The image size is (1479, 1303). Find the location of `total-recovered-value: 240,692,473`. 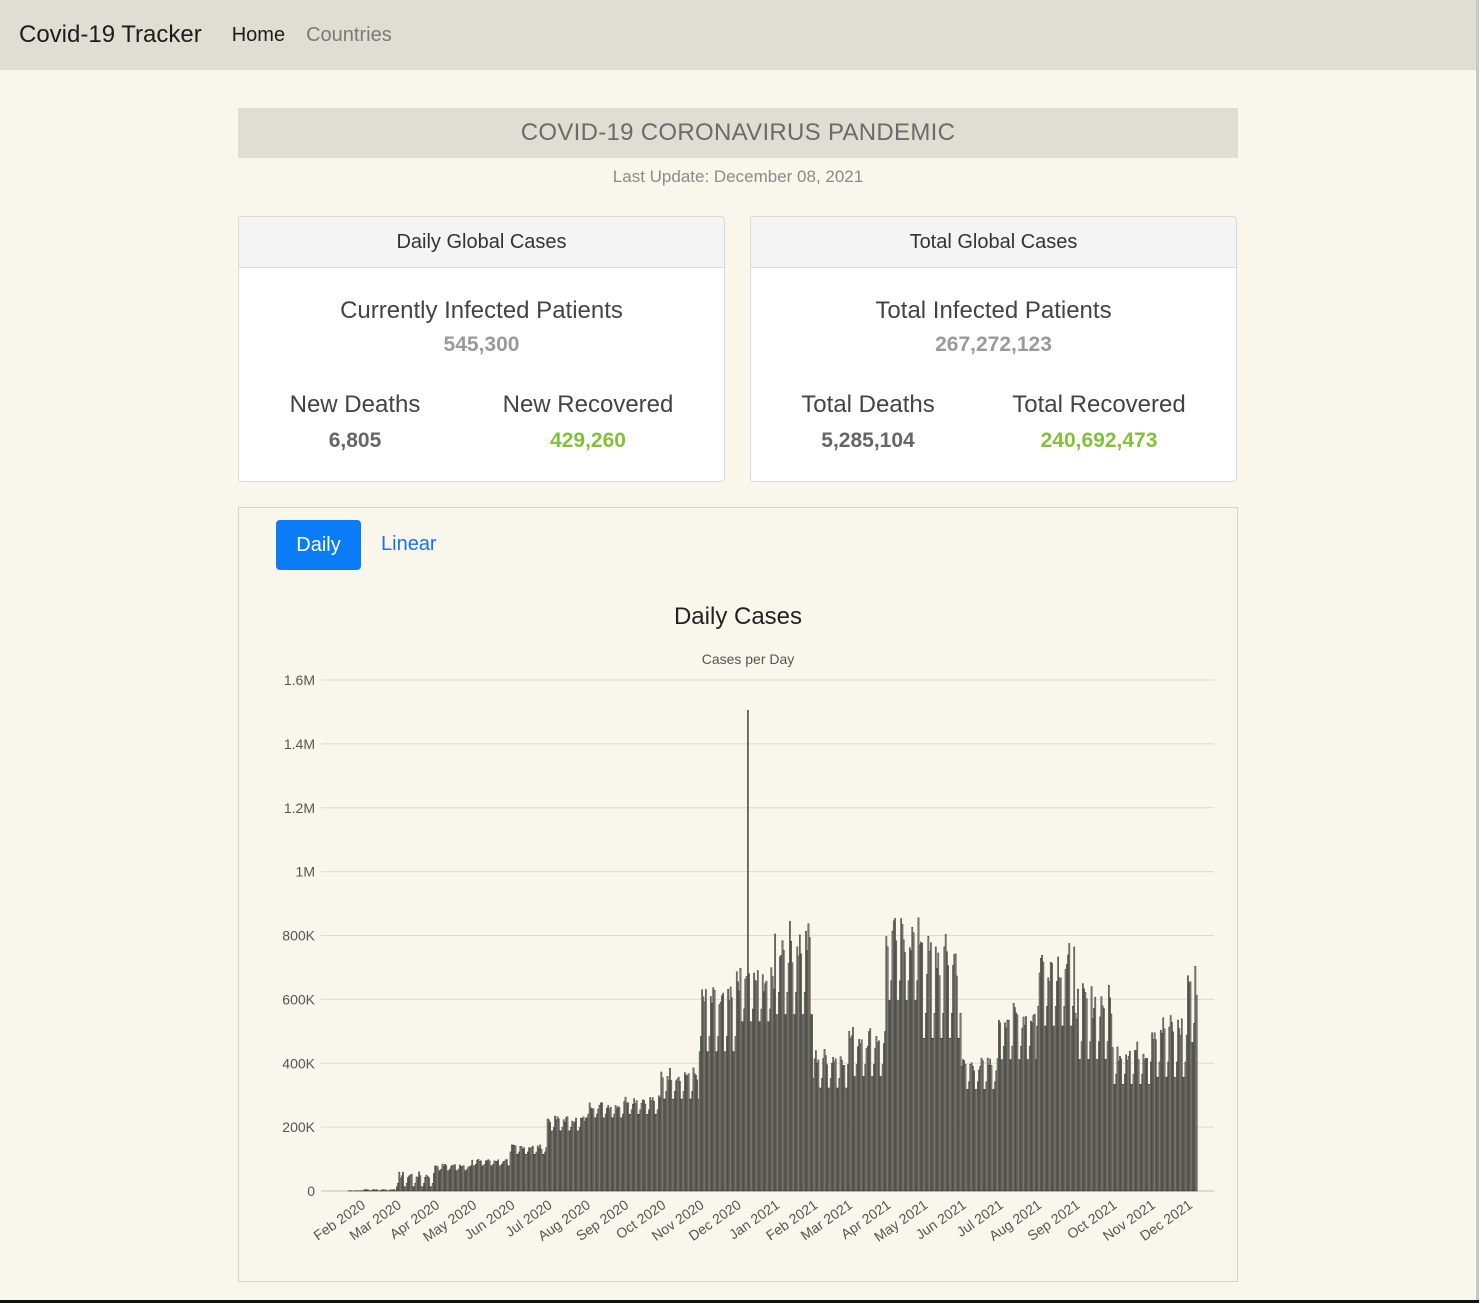

total-recovered-value: 240,692,473 is located at coordinates (1099, 440).